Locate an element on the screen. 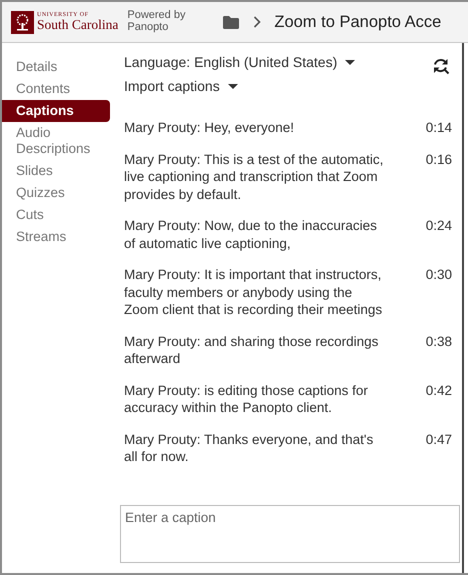 The width and height of the screenshot is (468, 575). sidebar-item: Quizzes is located at coordinates (56, 193).